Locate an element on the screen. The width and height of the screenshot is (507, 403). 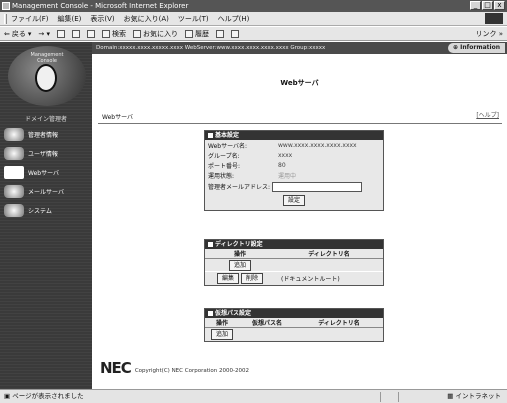
set-button: 設定 is located at coordinates (293, 200).